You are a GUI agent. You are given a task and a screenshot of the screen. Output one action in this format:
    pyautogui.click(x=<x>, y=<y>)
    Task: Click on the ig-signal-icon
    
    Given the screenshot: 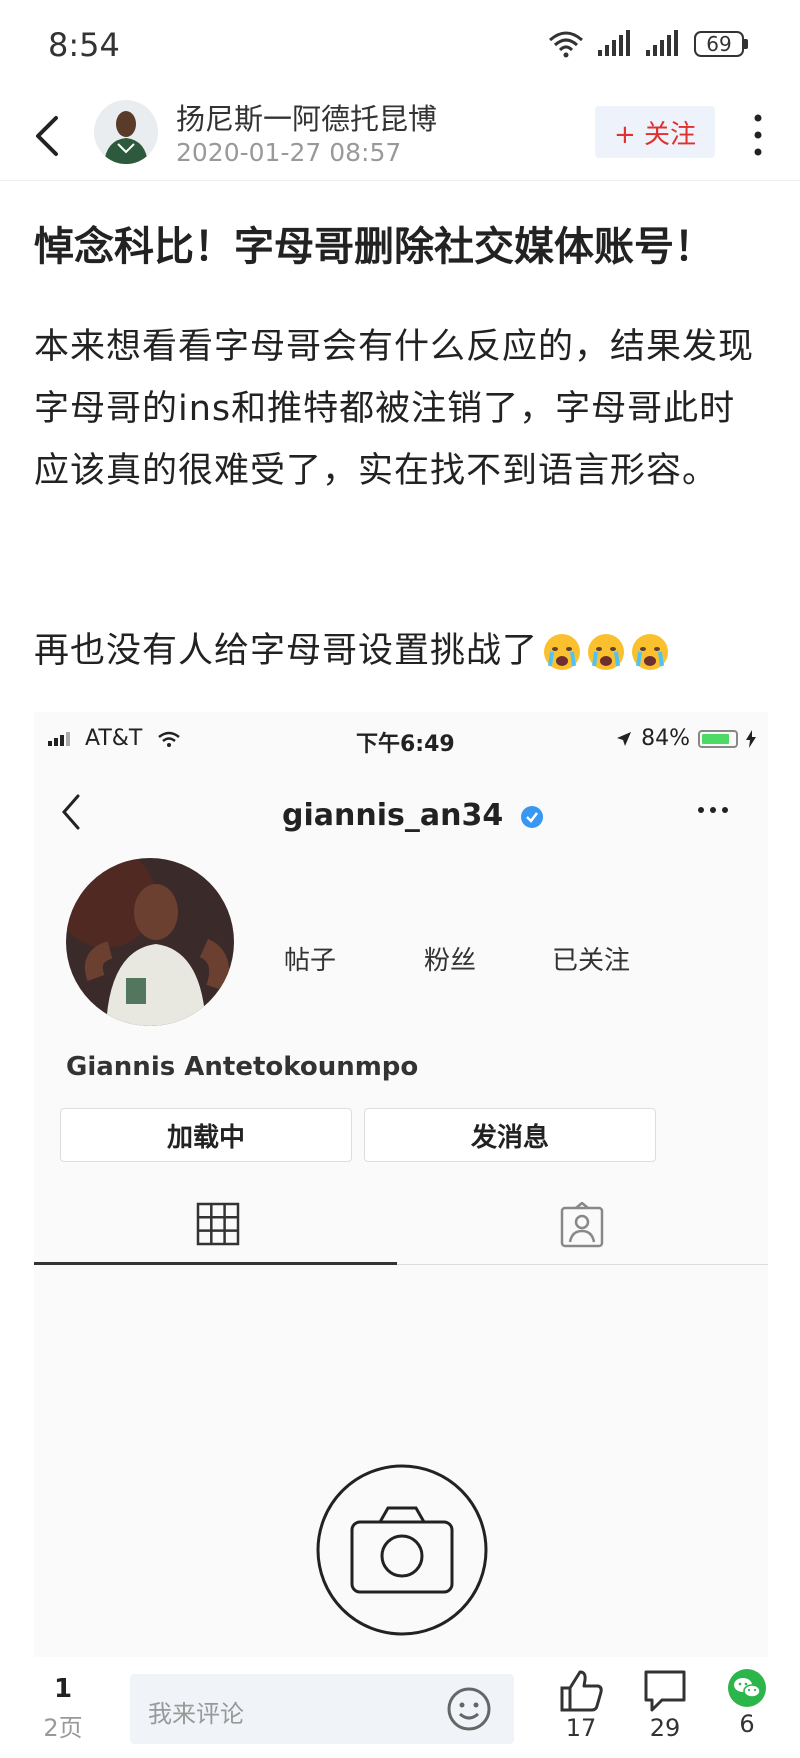 What is the action you would take?
    pyautogui.click(x=59, y=739)
    